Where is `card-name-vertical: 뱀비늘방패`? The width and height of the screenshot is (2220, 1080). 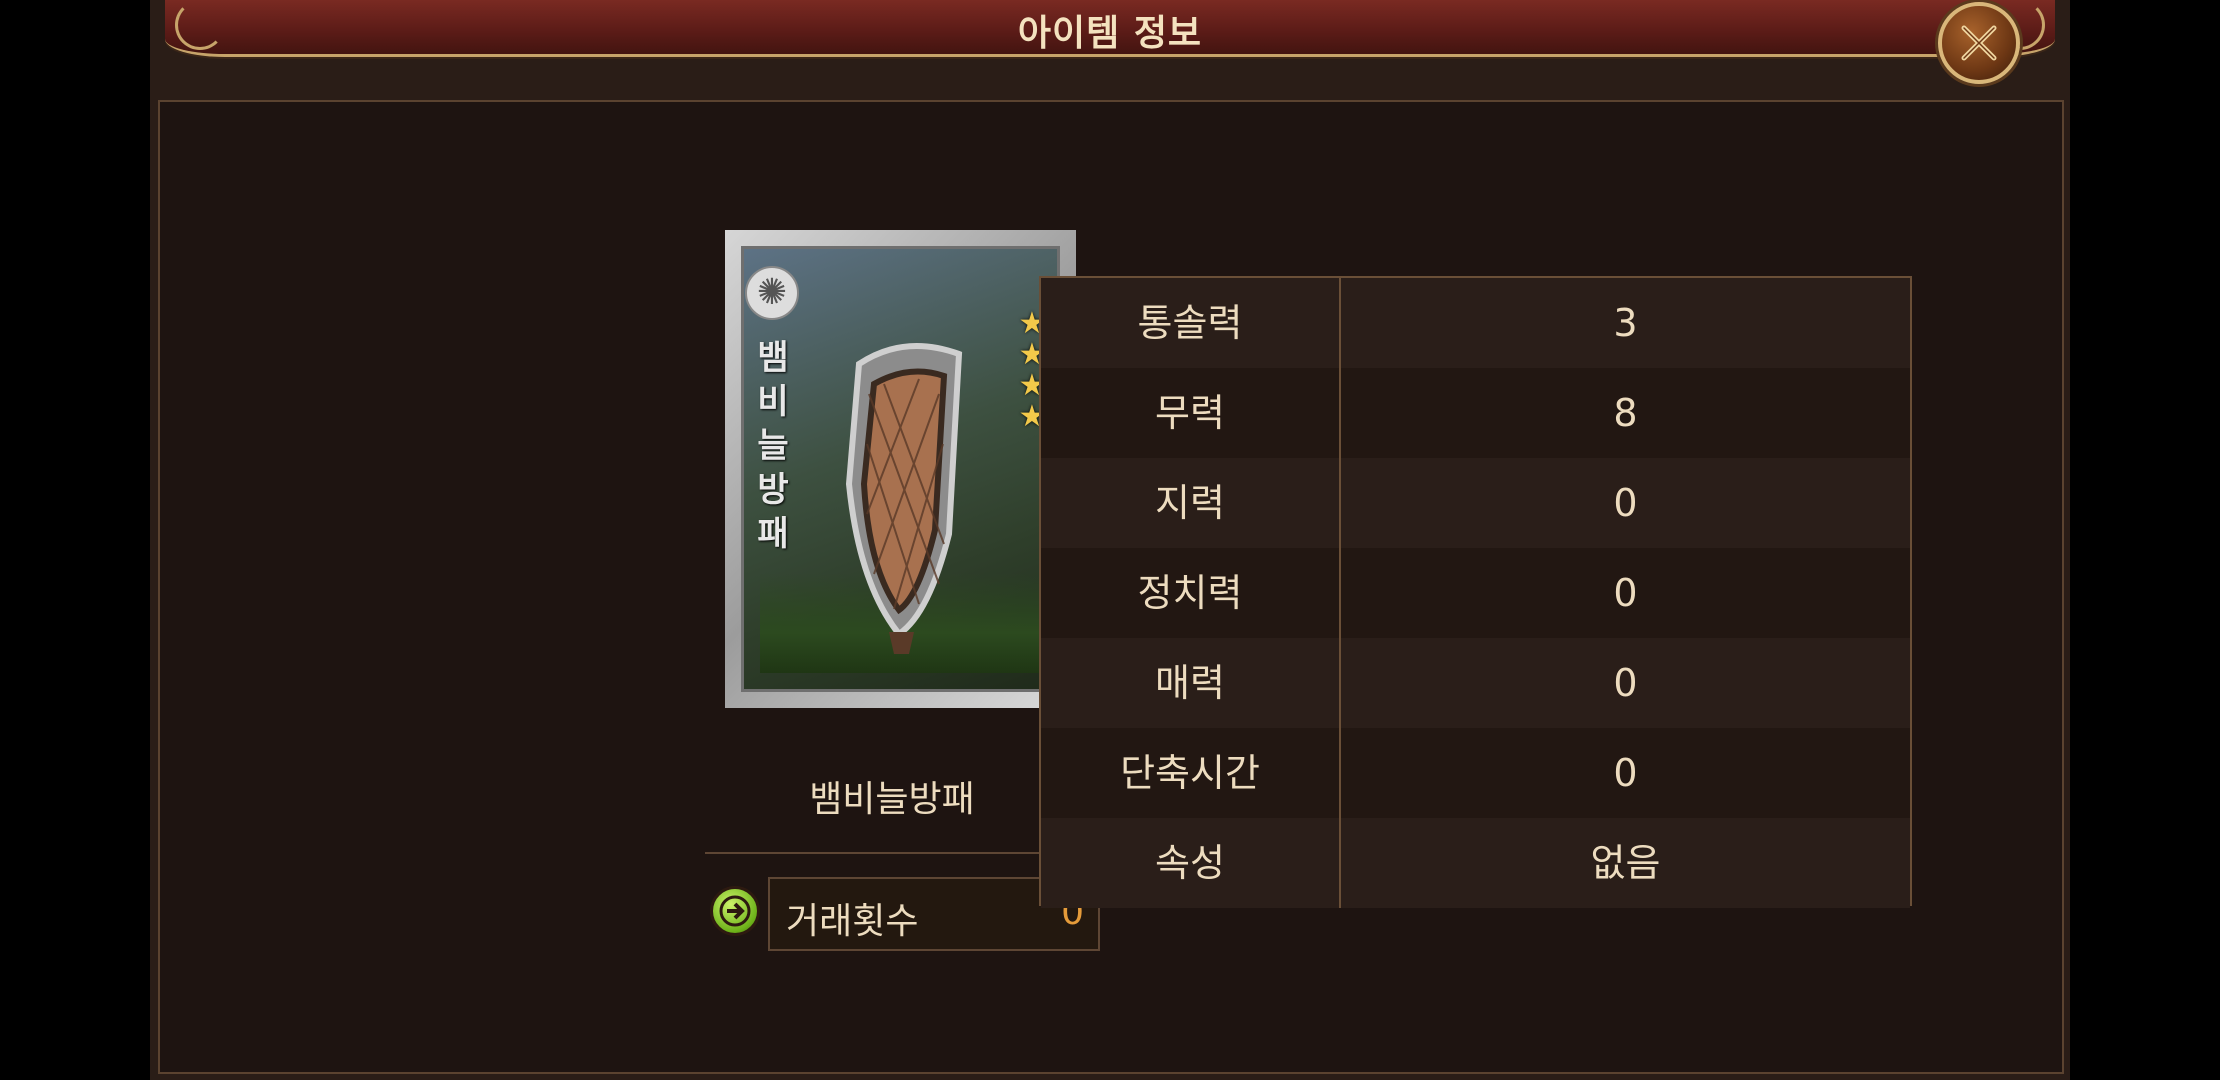 card-name-vertical: 뱀비늘방패 is located at coordinates (773, 446).